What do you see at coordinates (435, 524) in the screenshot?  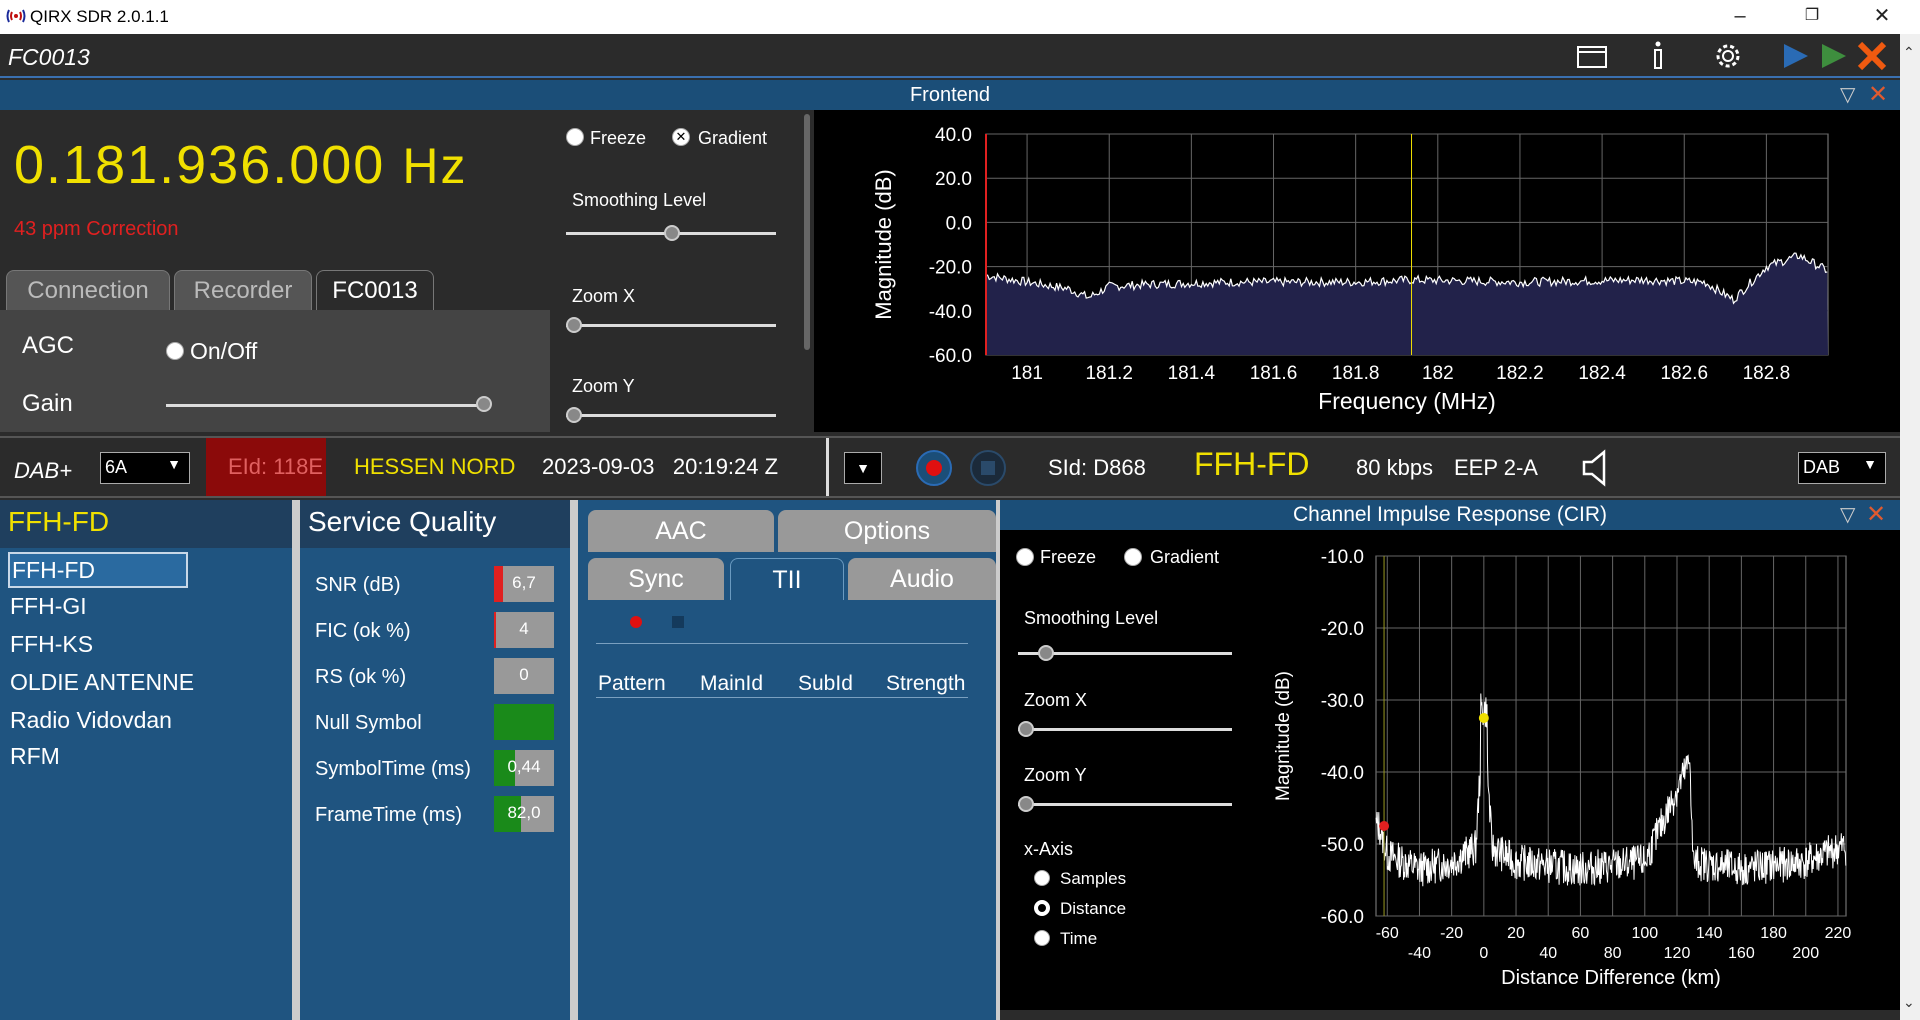 I see `service-quality-header: Service Quality` at bounding box center [435, 524].